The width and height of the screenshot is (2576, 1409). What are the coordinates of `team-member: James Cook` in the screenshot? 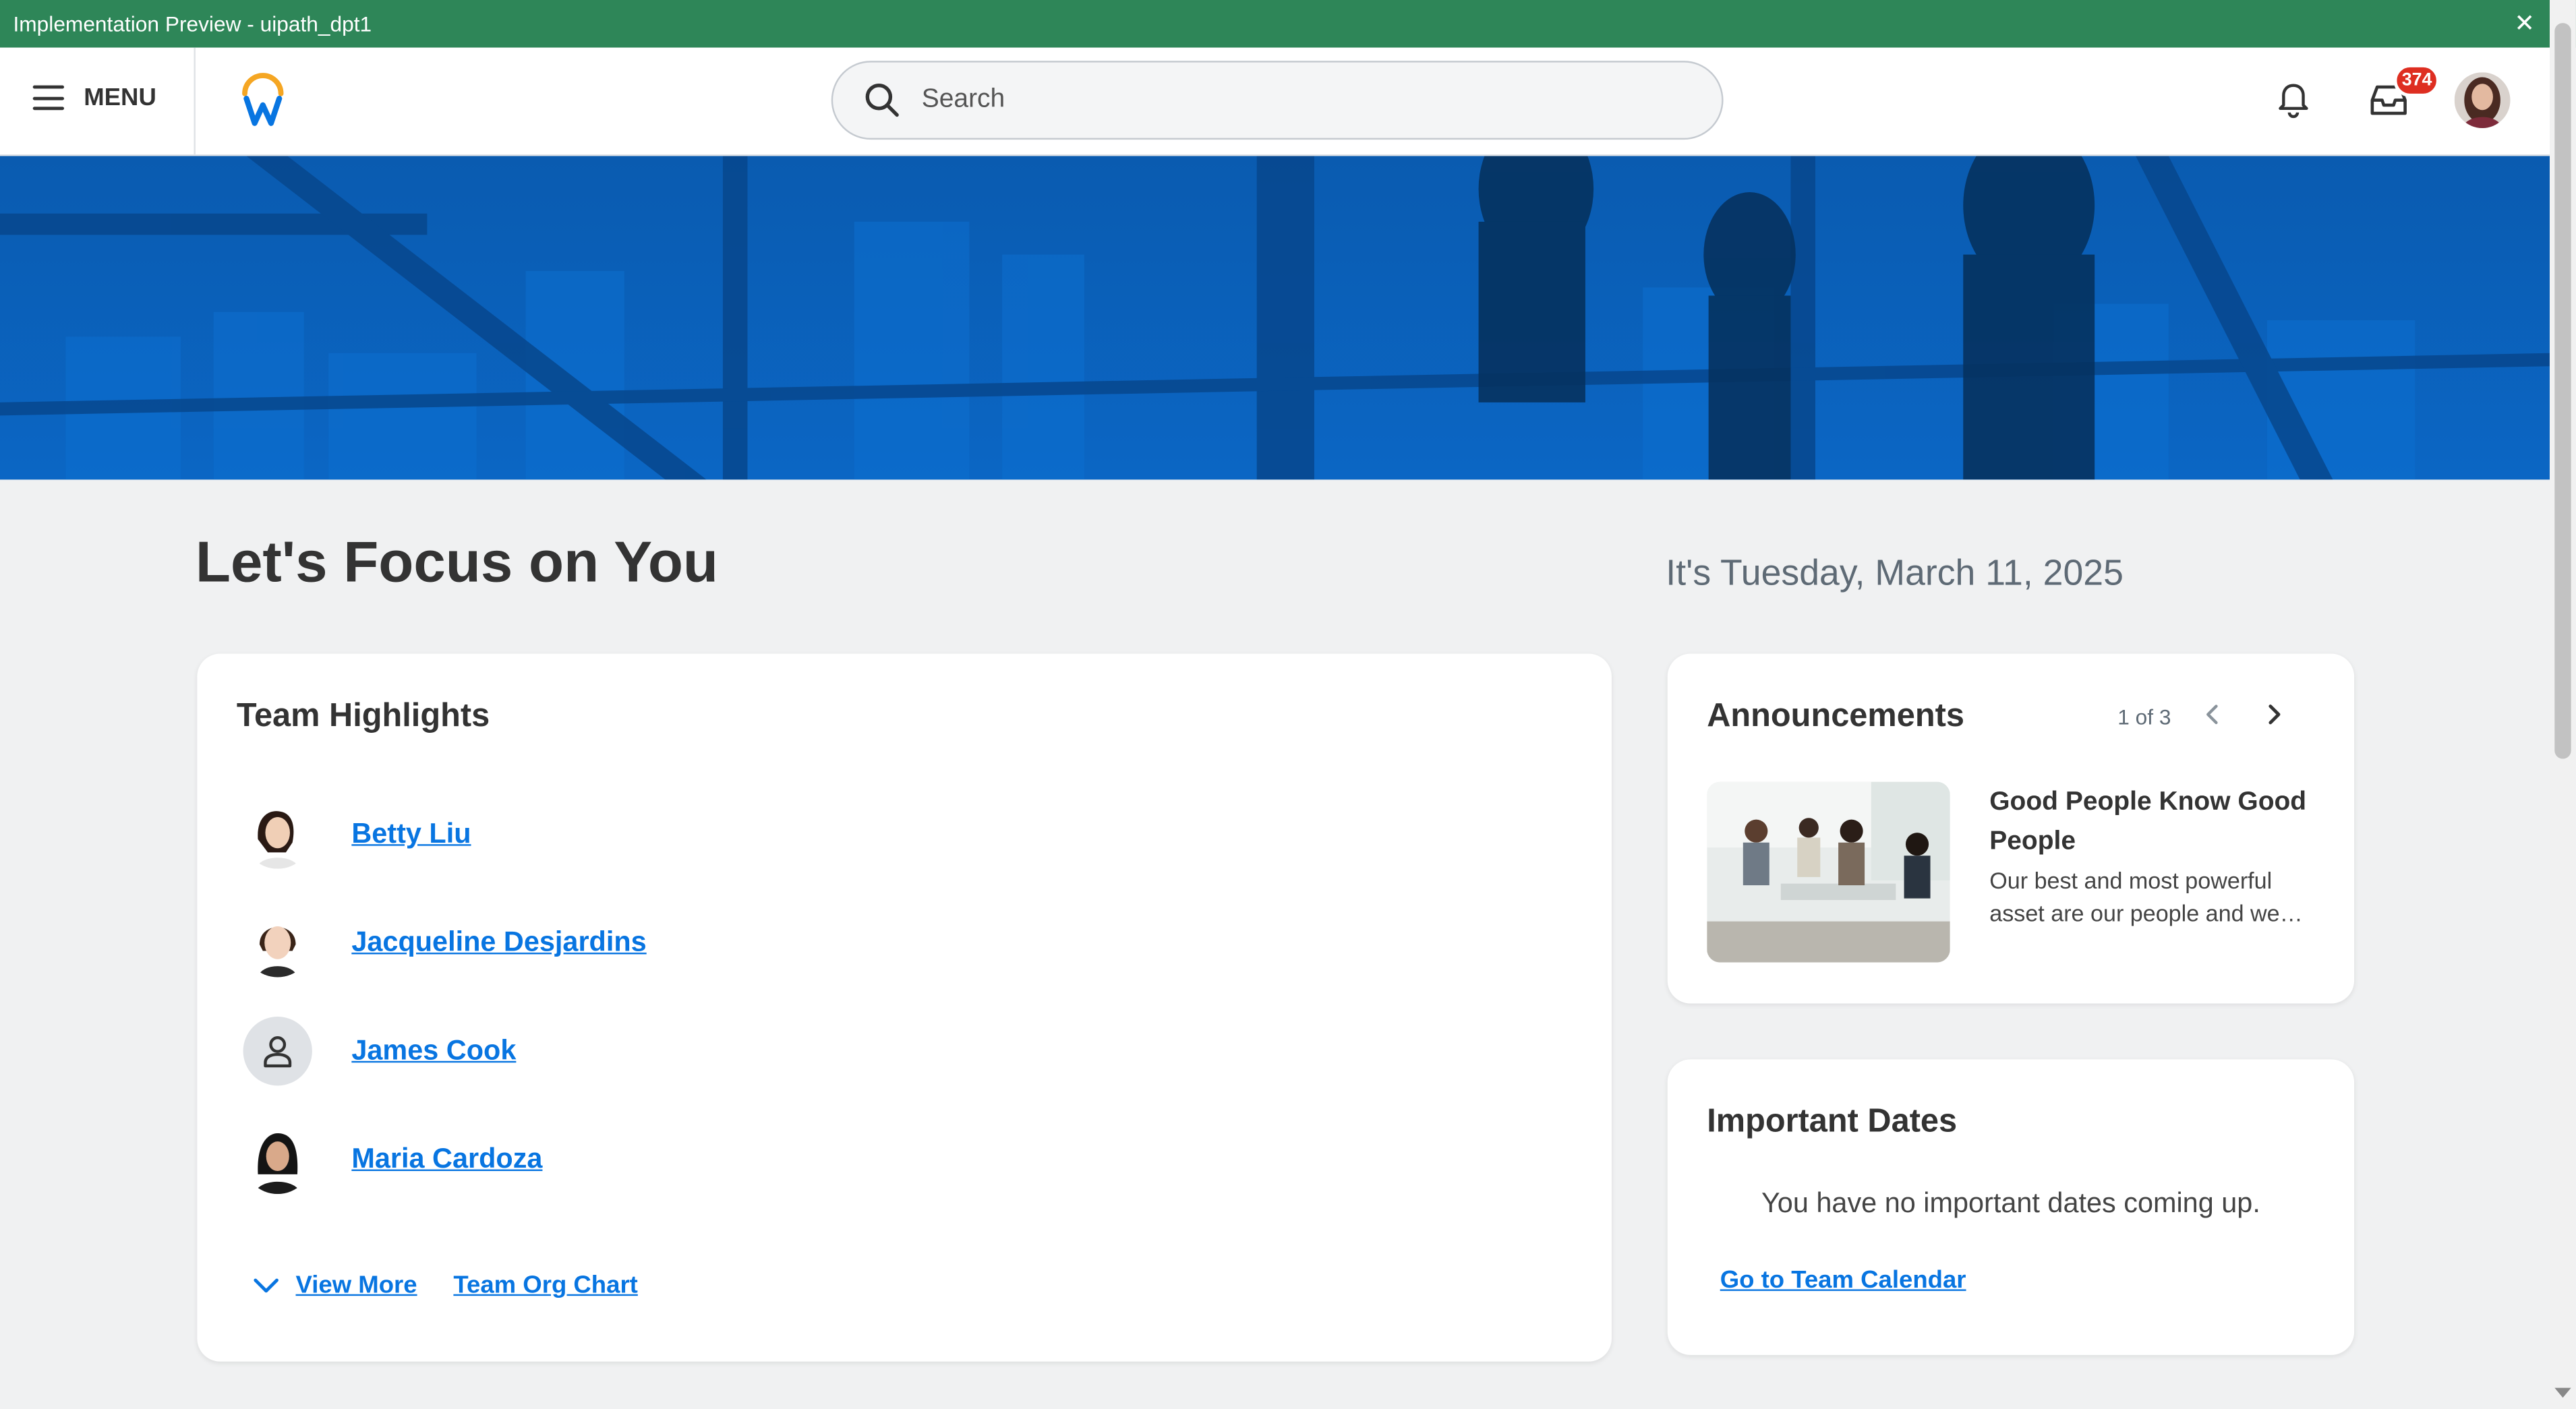 It's located at (379, 1051).